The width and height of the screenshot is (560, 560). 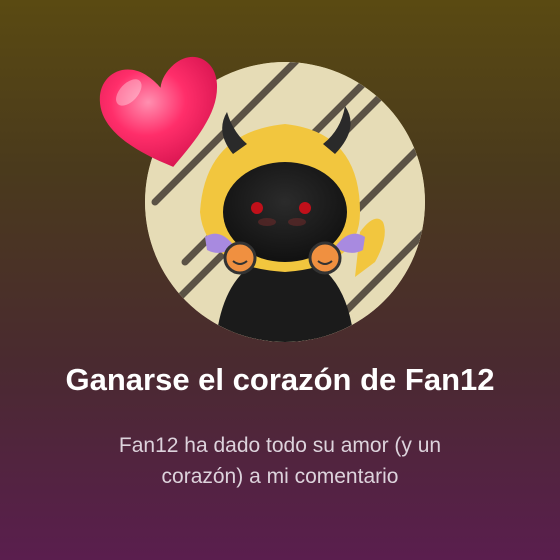 What do you see at coordinates (158, 111) in the screenshot?
I see `heart-icon` at bounding box center [158, 111].